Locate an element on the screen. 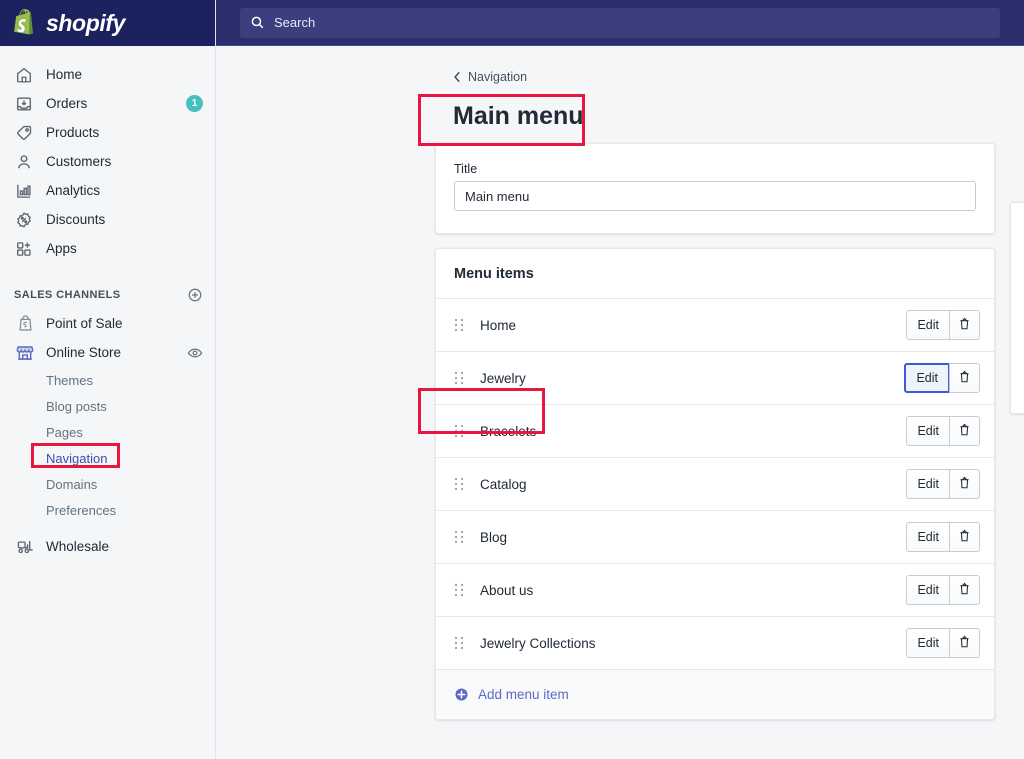 The image size is (1024, 759). menu-row-label: Bracelets is located at coordinates (508, 431).